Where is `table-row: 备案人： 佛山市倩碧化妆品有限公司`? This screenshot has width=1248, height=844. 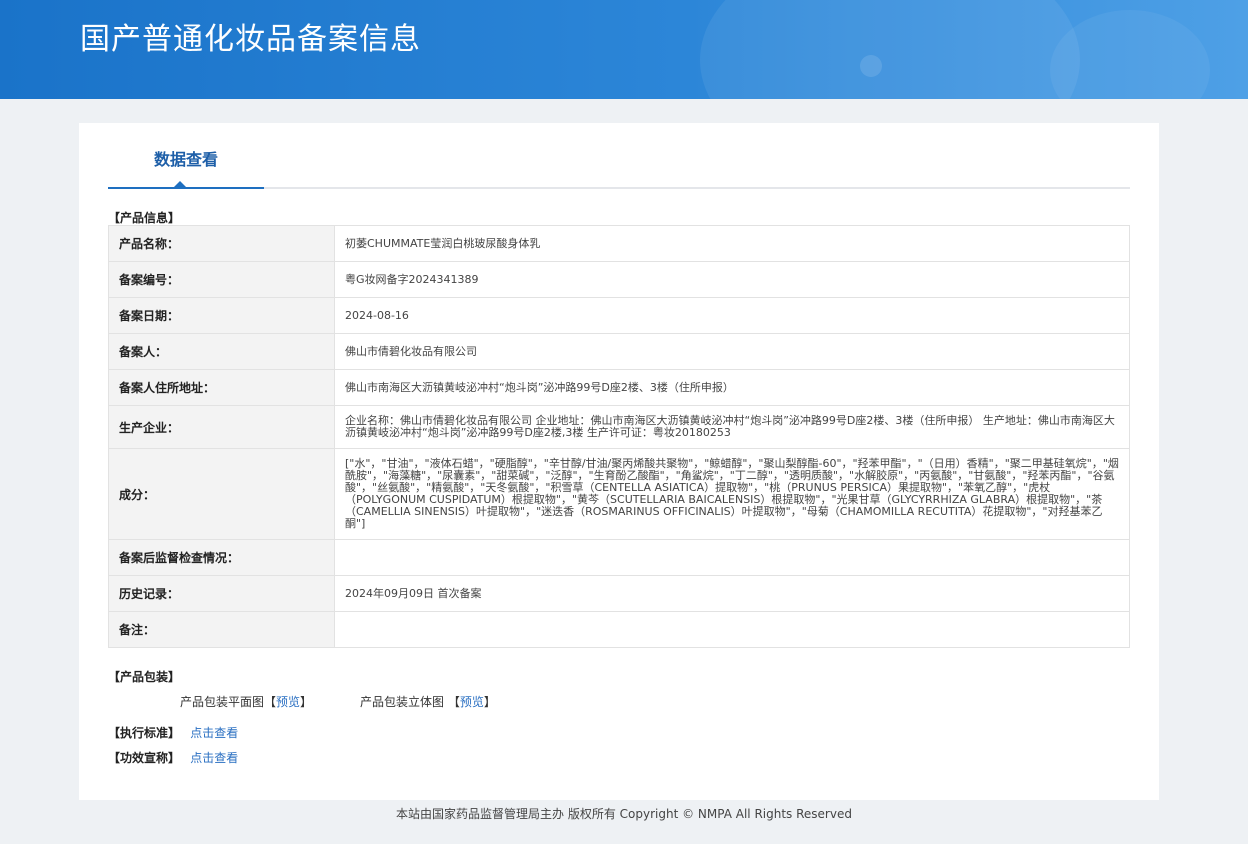
table-row: 备案人： 佛山市倩碧化妆品有限公司 is located at coordinates (619, 351).